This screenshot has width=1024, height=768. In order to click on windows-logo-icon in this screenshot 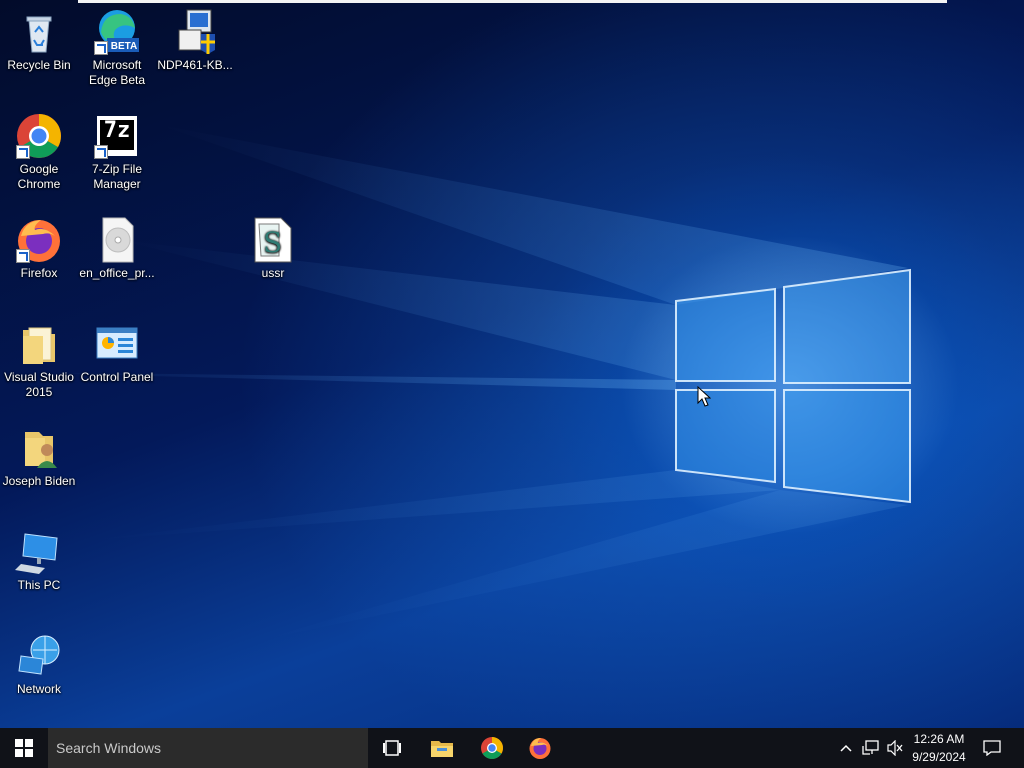, I will do `click(24, 748)`.